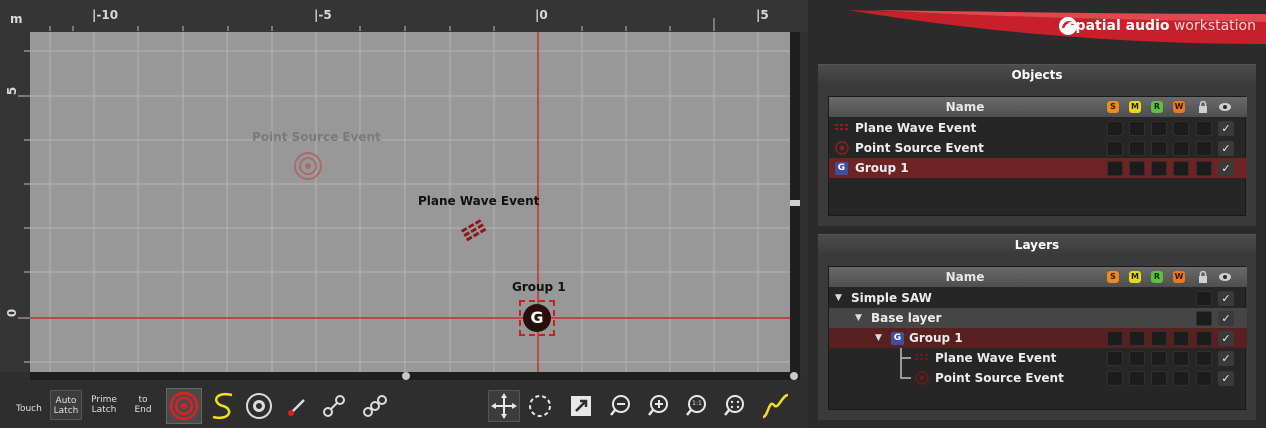 The image size is (1266, 428). Describe the element at coordinates (382, 24) in the screenshot. I see `ruler-ticks` at that location.